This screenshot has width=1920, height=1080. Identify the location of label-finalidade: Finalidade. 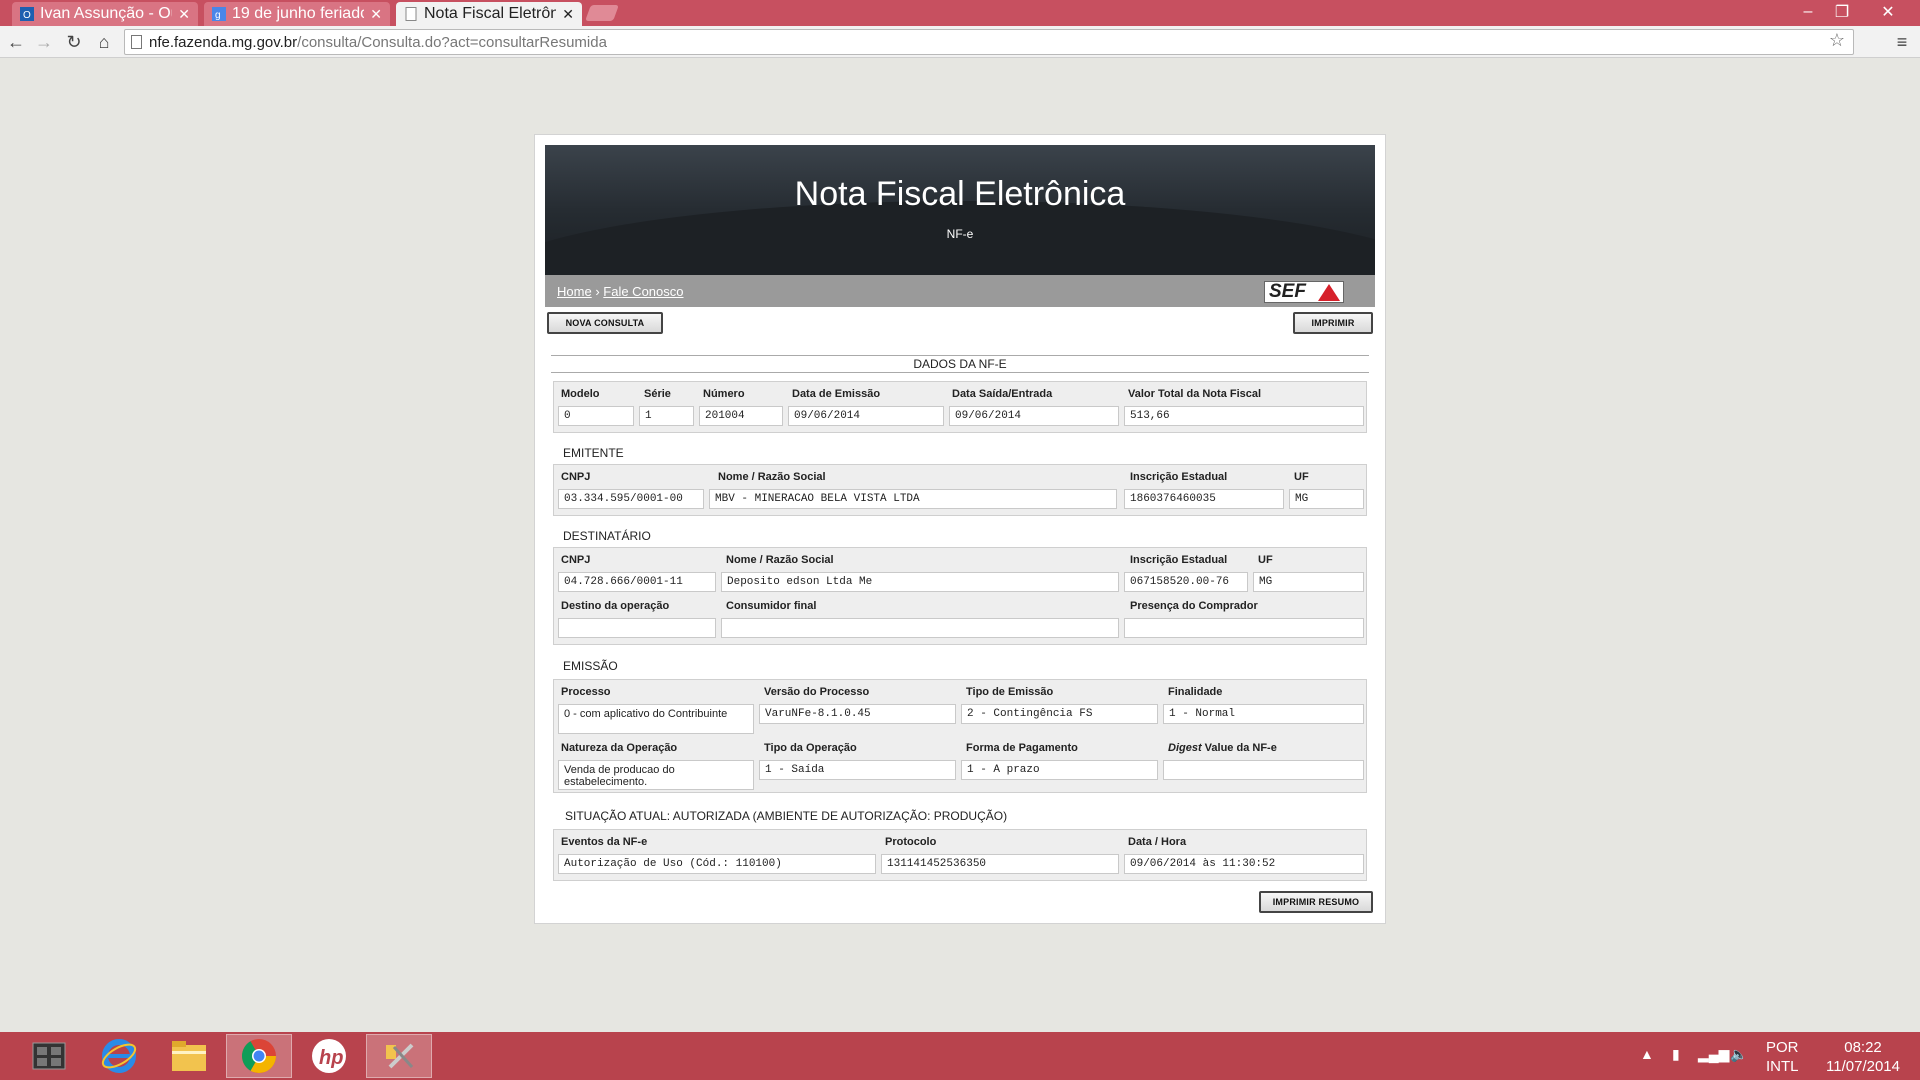
(1195, 692).